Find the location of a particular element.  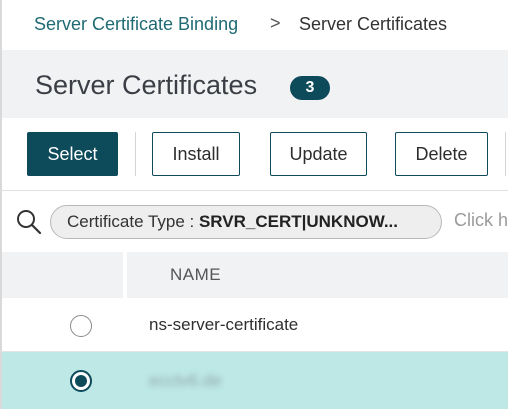

search-input: Click h is located at coordinates (481, 220).